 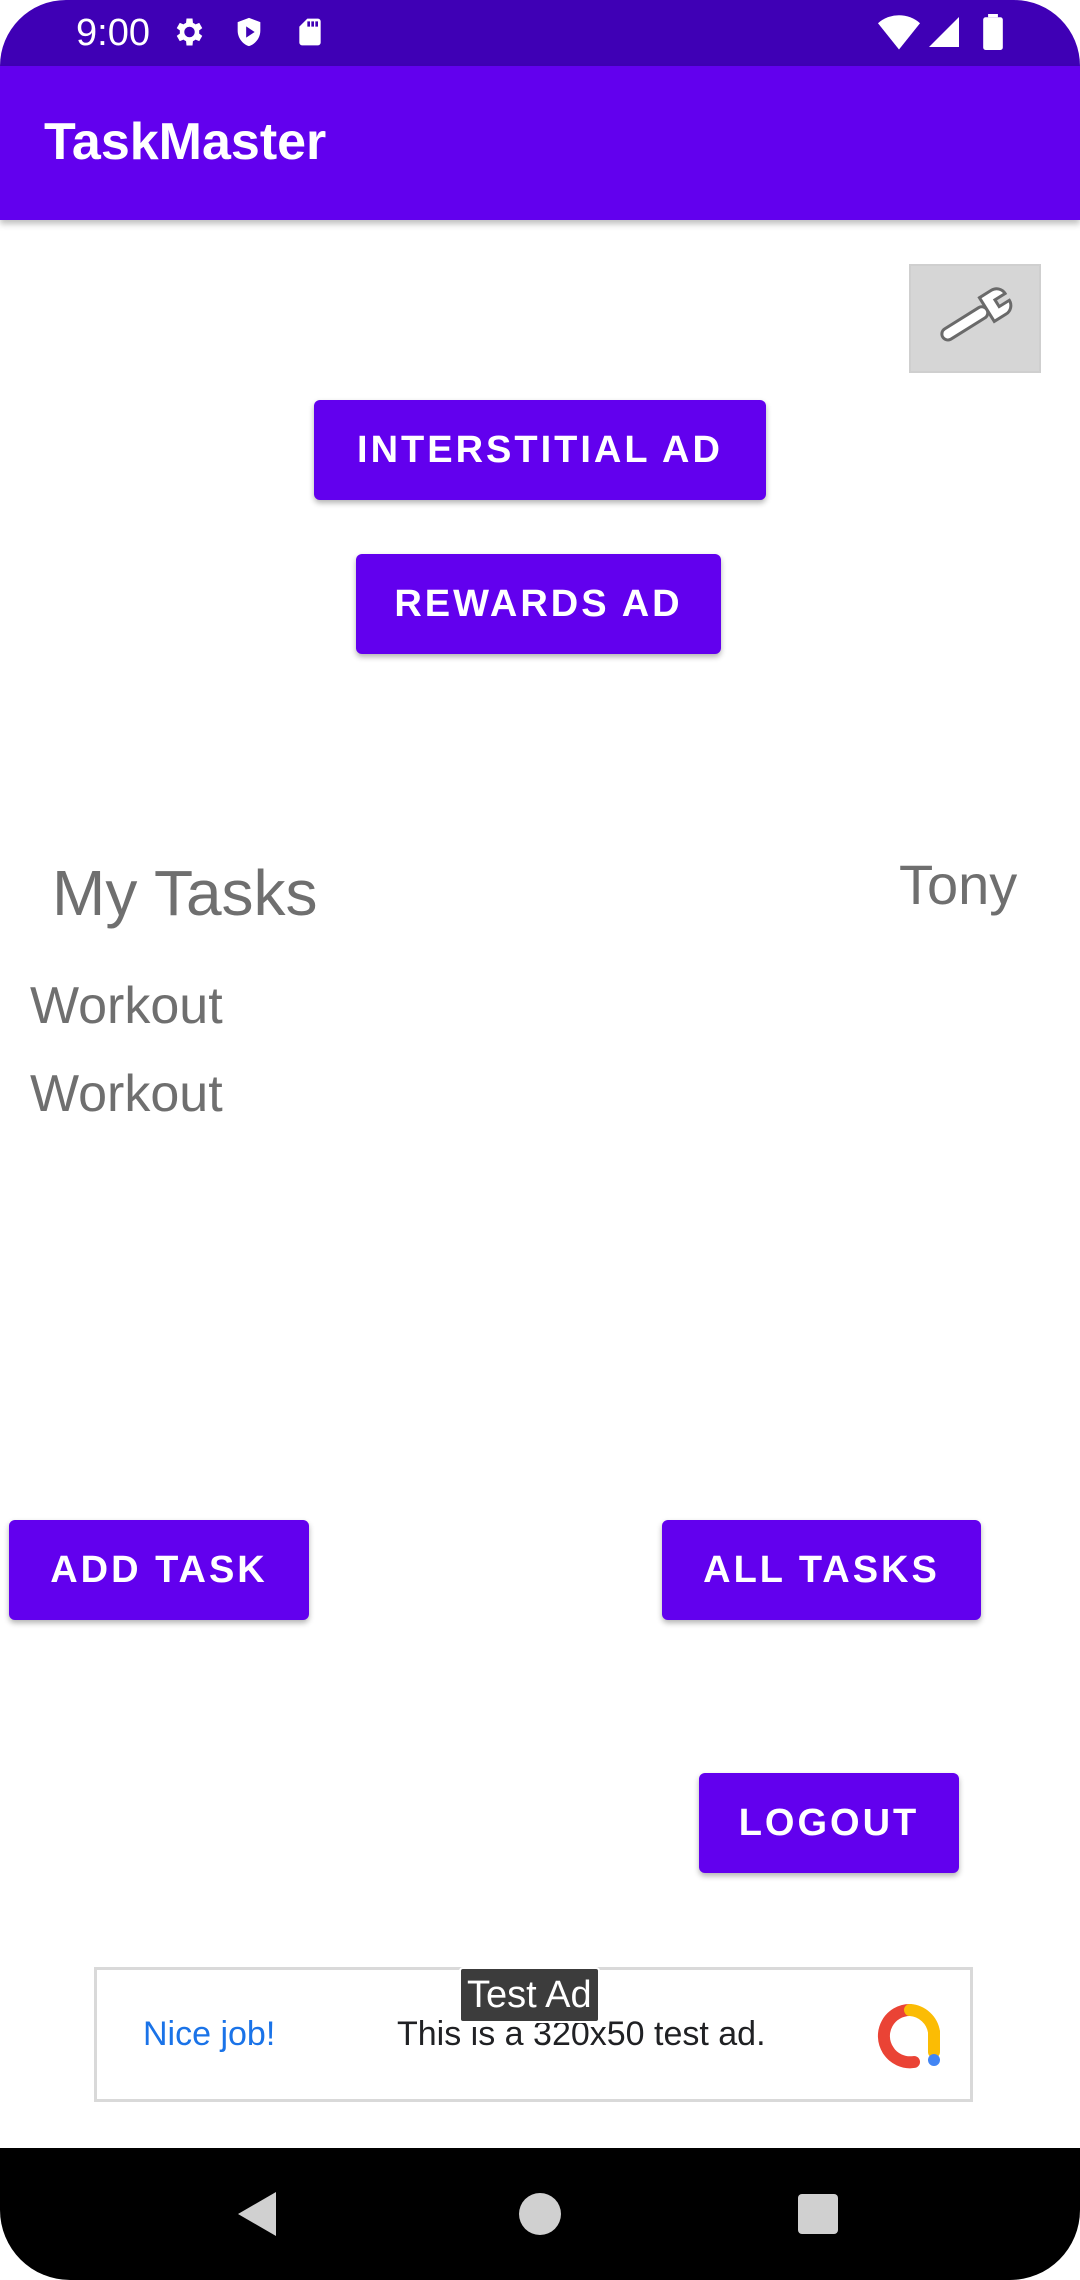 What do you see at coordinates (958, 884) in the screenshot?
I see `username-label: Tony` at bounding box center [958, 884].